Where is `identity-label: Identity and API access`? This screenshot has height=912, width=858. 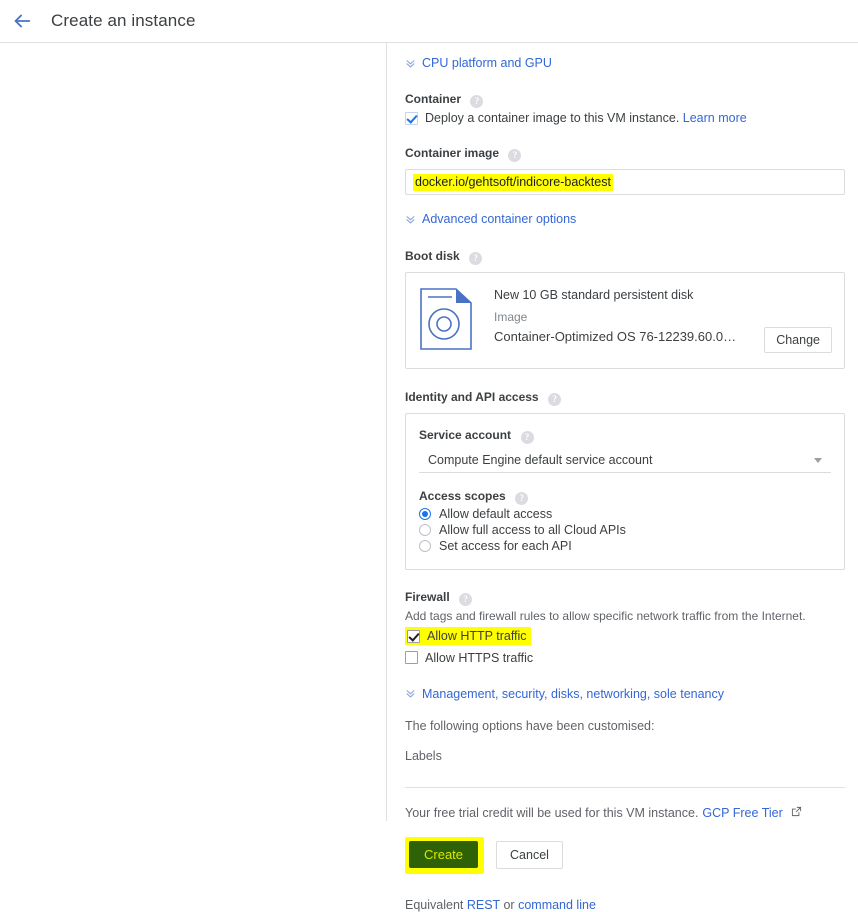
identity-label: Identity and API access is located at coordinates (472, 397).